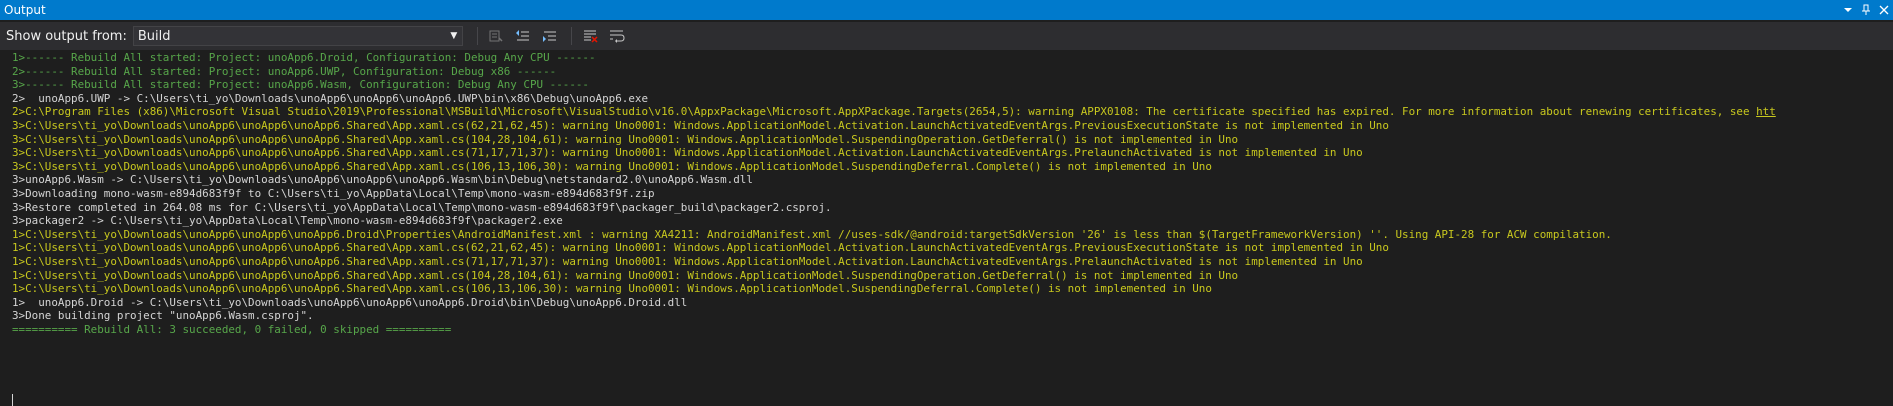 This screenshot has height=406, width=1893. Describe the element at coordinates (297, 36) in the screenshot. I see `output-source-select: Build ▼` at that location.